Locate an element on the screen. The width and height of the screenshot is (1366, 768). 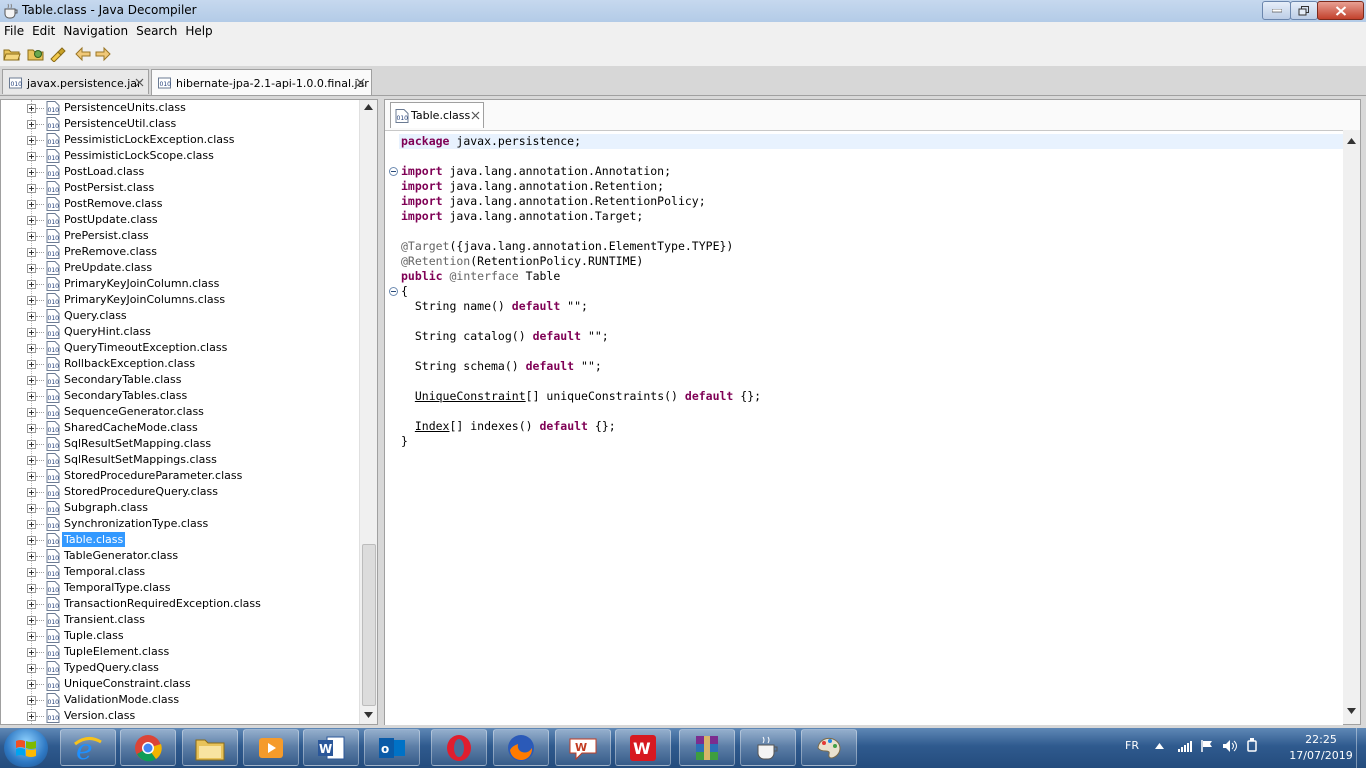
taskbar-paint is located at coordinates (829, 747).